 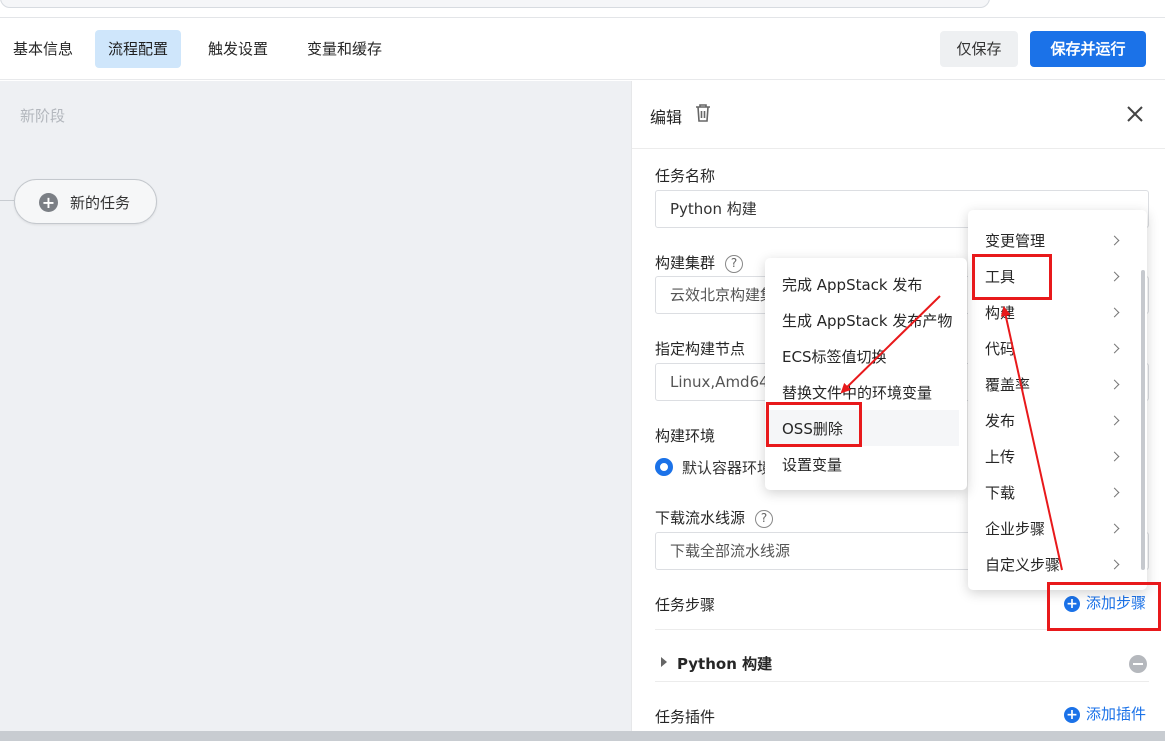 I want to click on remove-step-icon, so click(x=1138, y=664).